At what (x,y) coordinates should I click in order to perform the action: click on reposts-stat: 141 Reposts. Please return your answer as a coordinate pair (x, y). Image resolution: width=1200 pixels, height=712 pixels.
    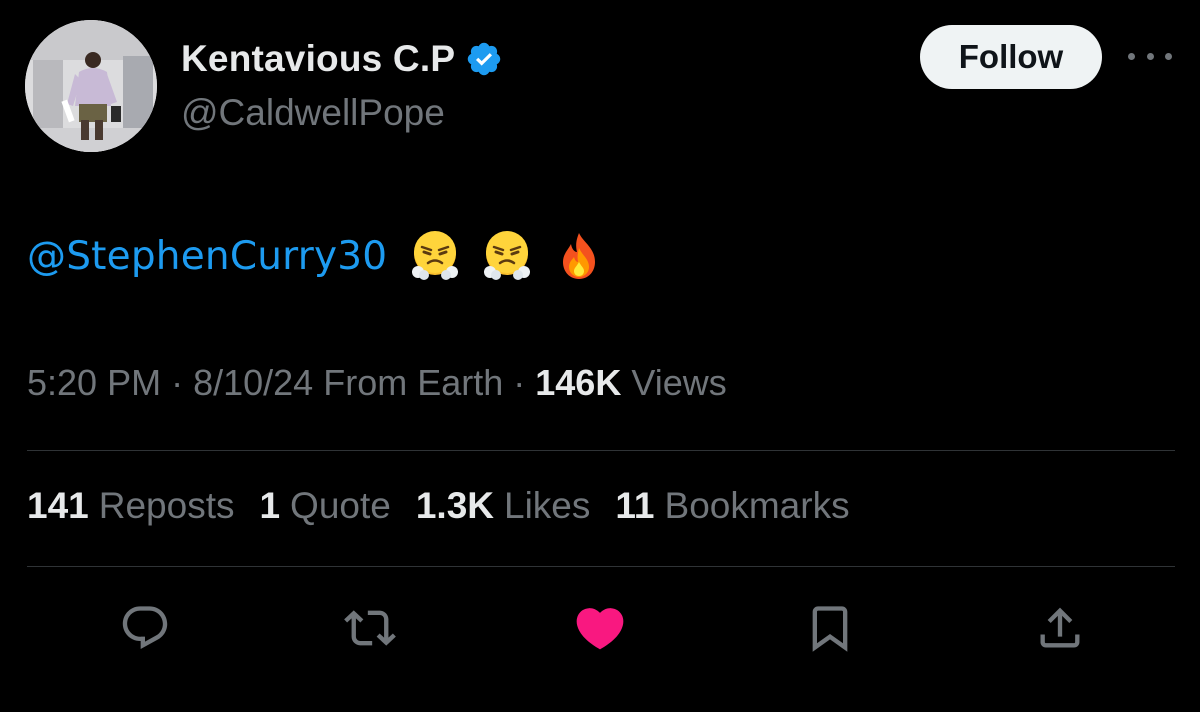
    Looking at the image, I should click on (130, 506).